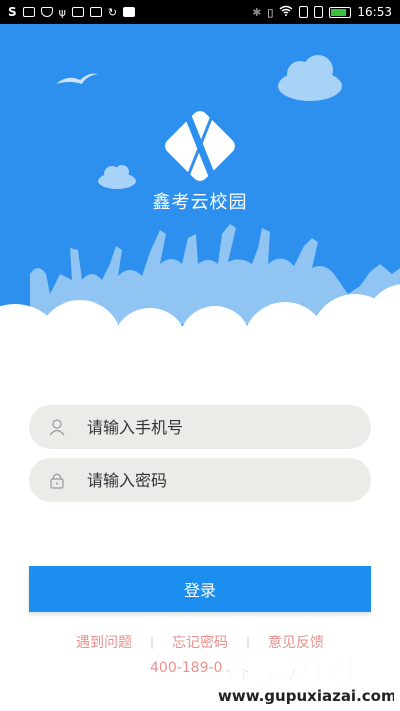  I want to click on carrier-icon: S, so click(12, 12).